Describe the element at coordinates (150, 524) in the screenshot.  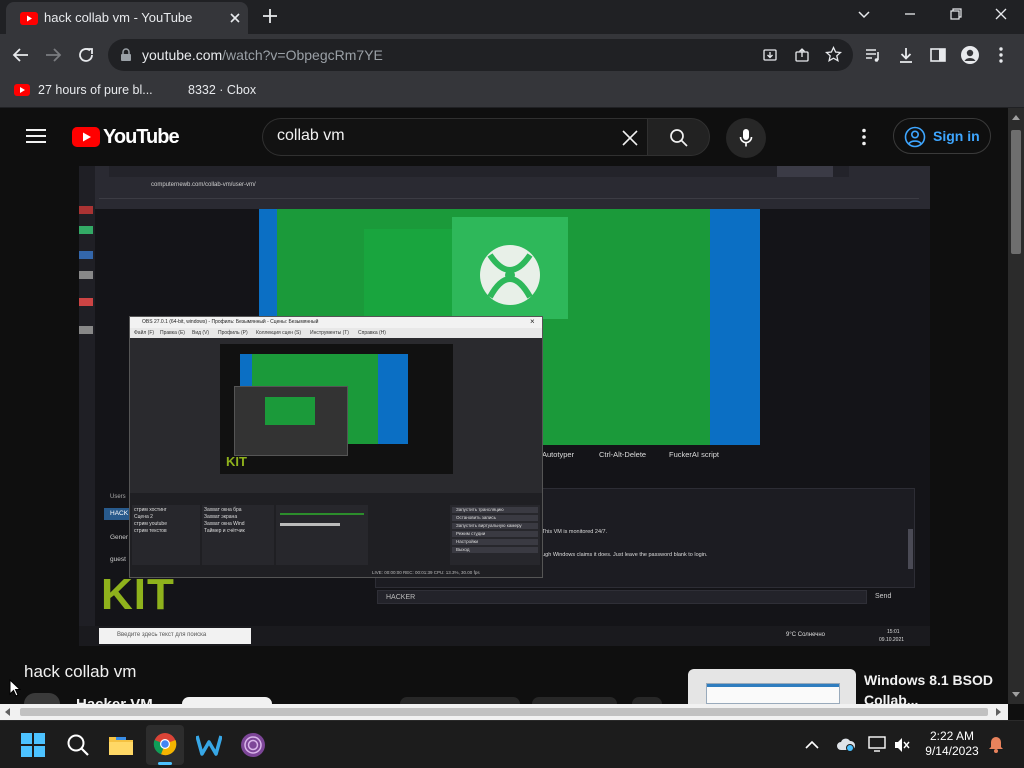
I see `obs-scene-item: стрим youtube` at that location.